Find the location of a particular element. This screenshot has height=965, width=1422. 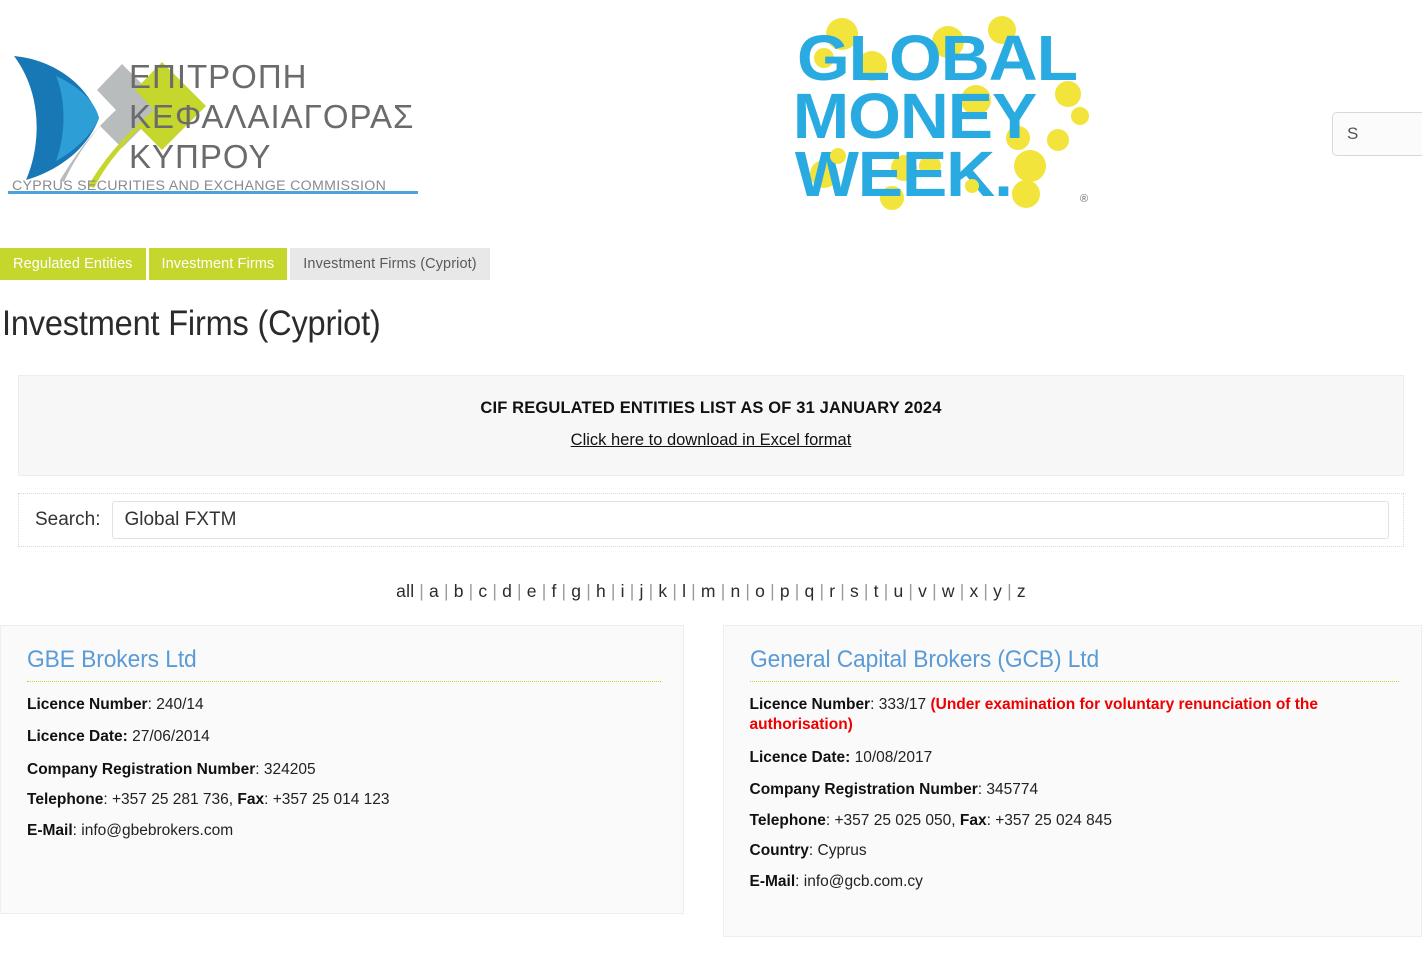

alphabet-filter-w: w is located at coordinates (948, 591).